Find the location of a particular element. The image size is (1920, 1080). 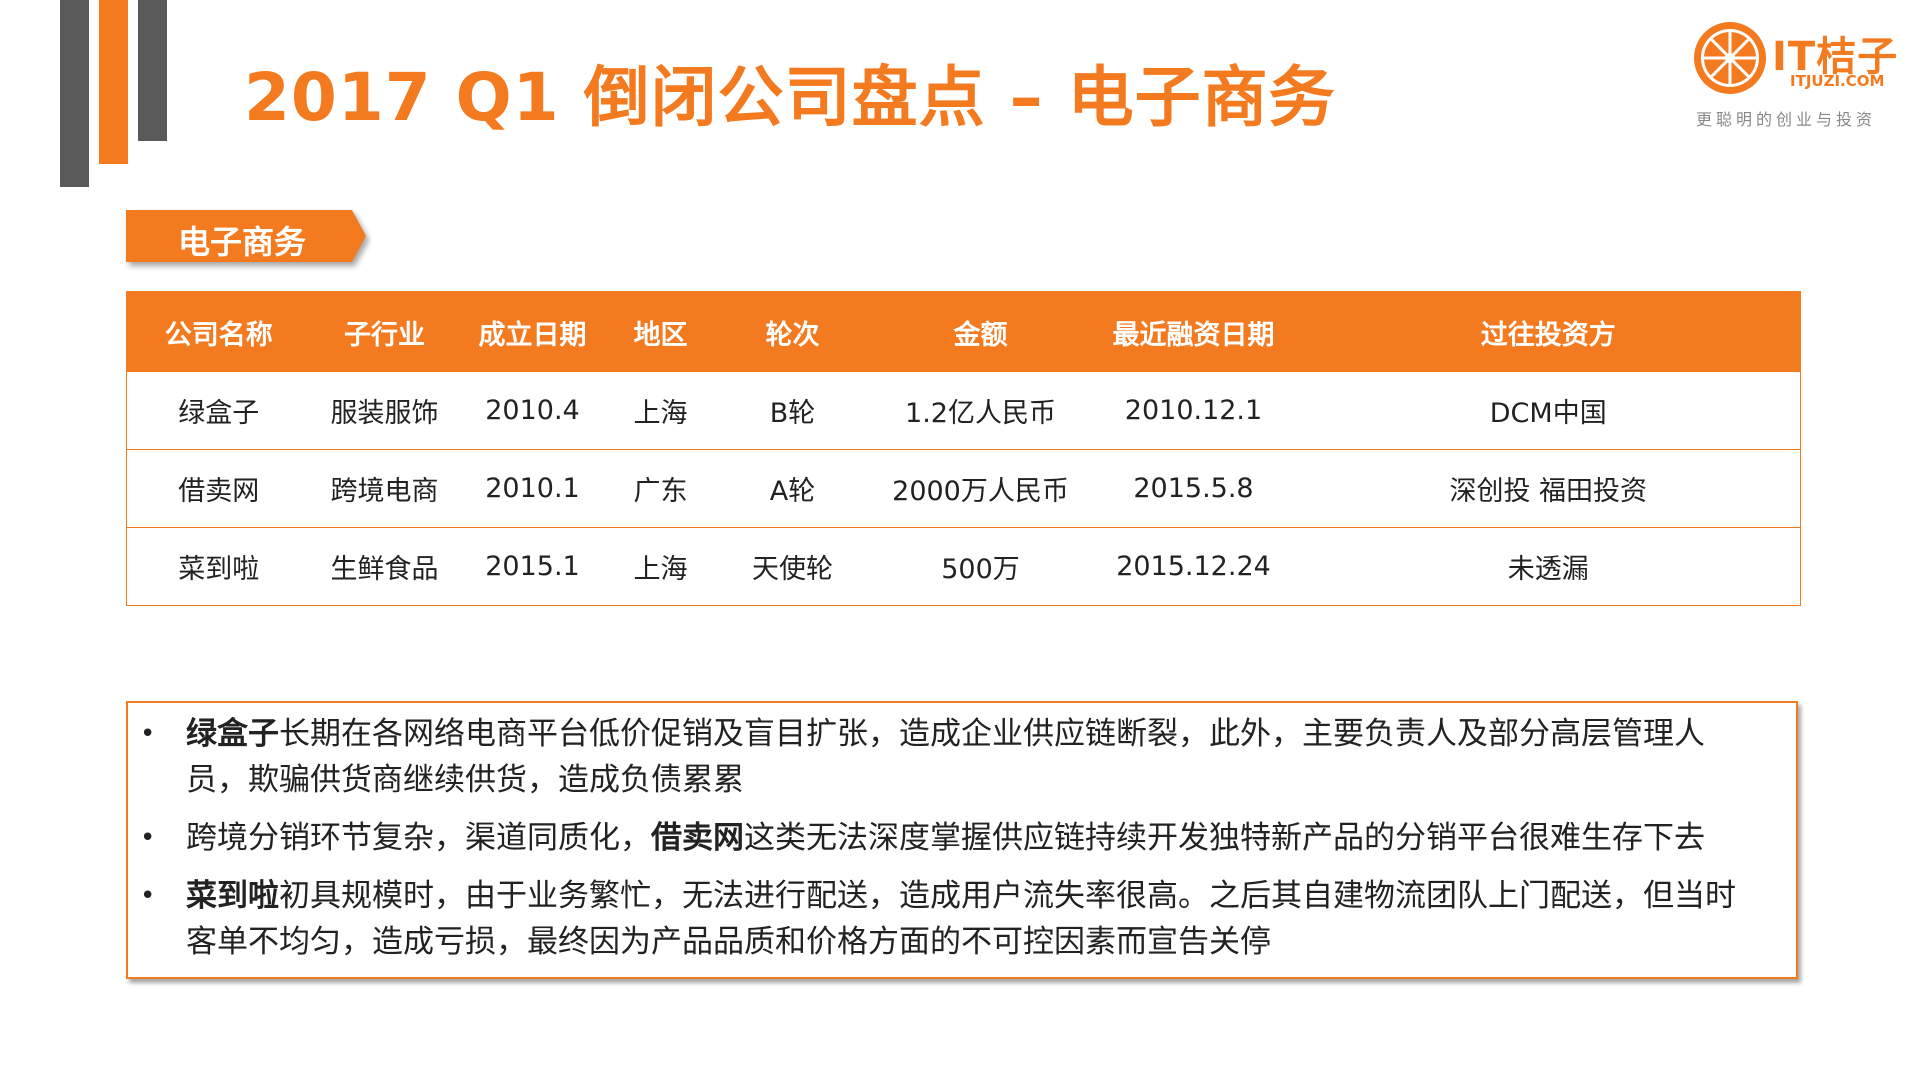

table-cell: 绿盒子 is located at coordinates (218, 411).